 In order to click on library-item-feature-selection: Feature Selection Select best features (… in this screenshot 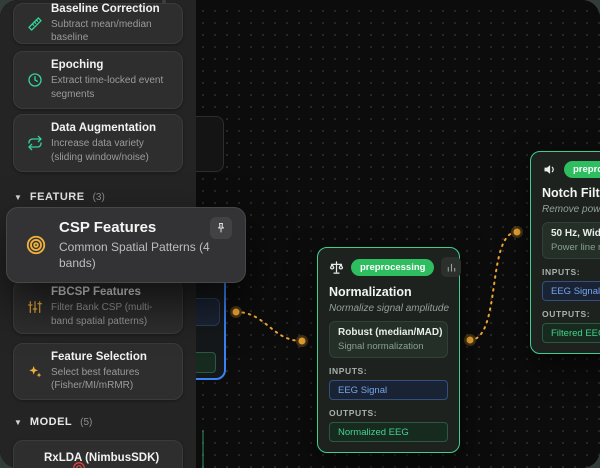, I will do `click(98, 371)`.